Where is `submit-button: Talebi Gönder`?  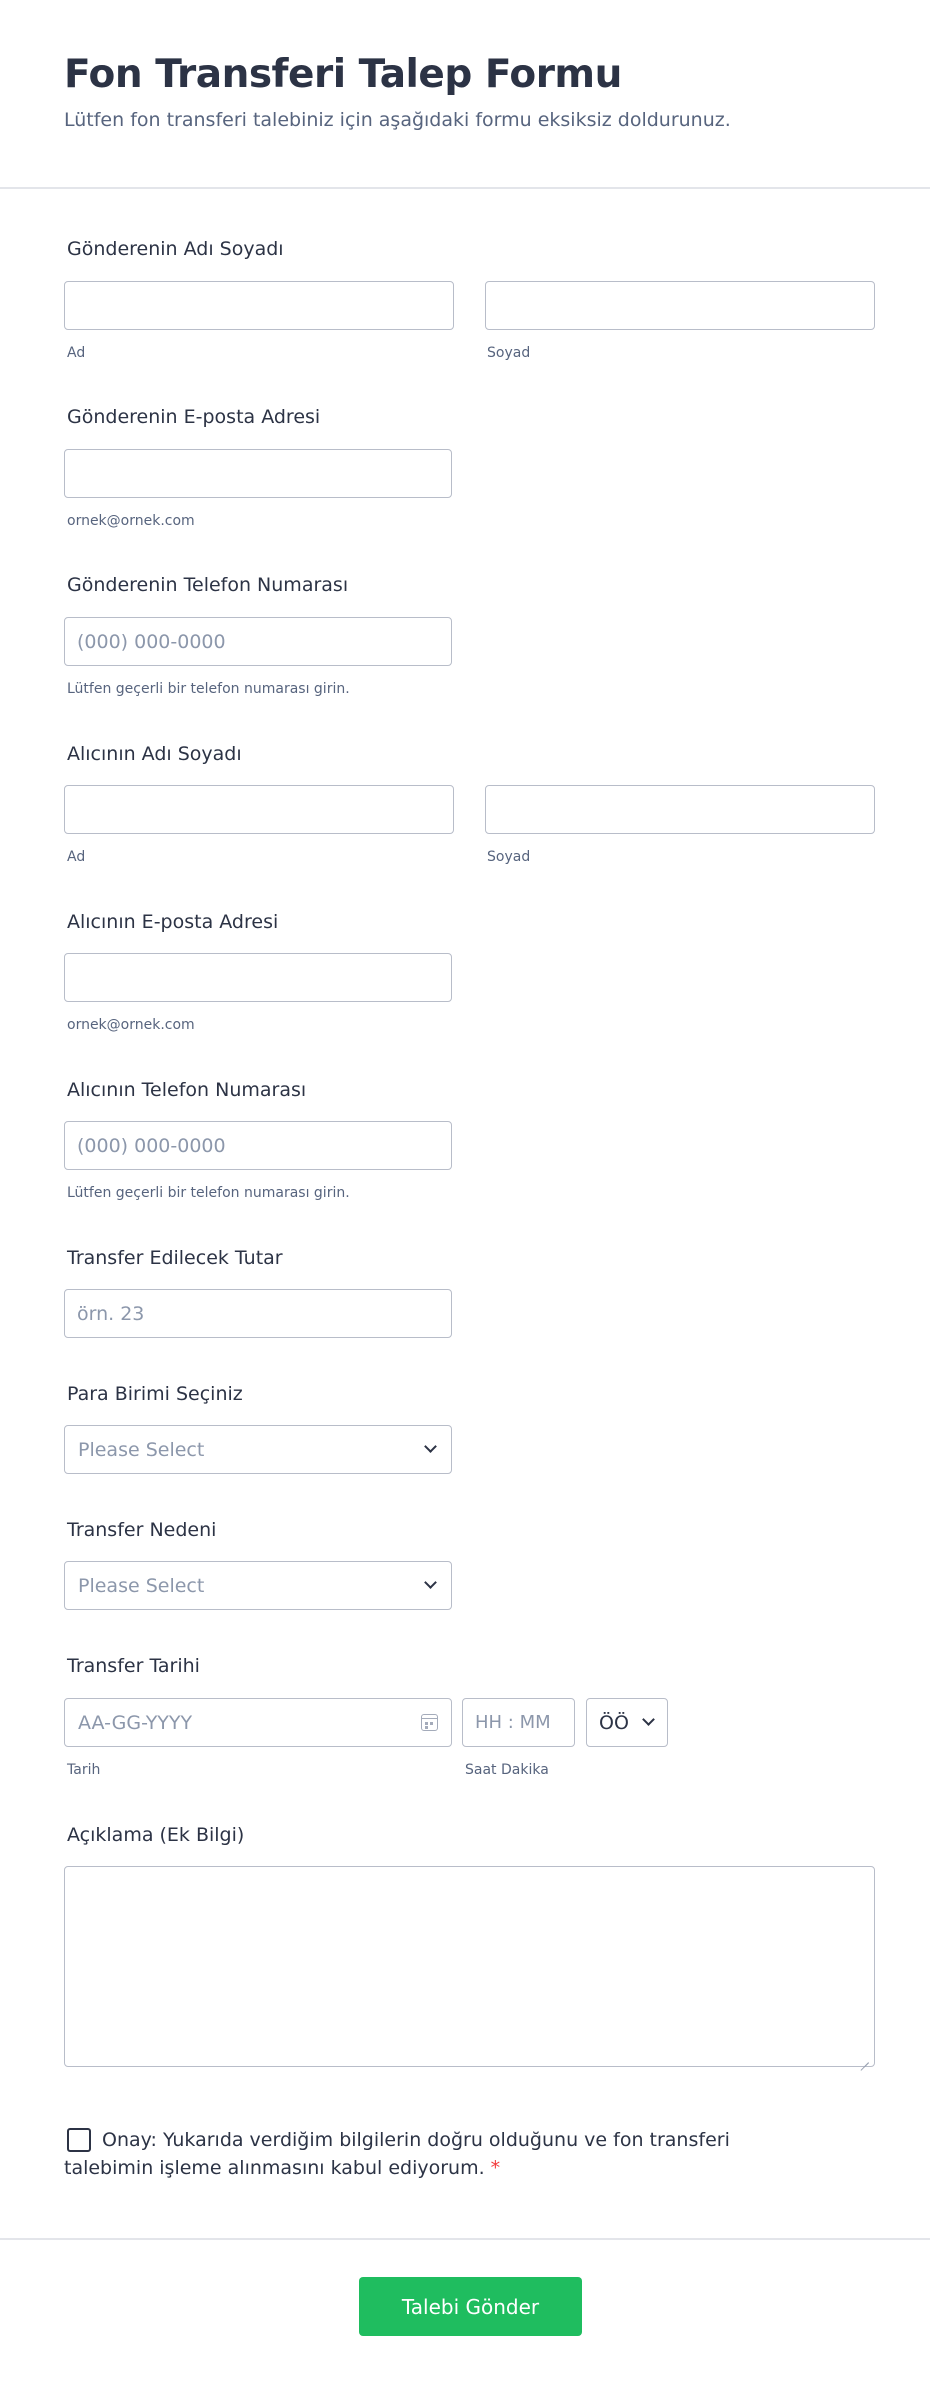
submit-button: Talebi Gönder is located at coordinates (470, 2306).